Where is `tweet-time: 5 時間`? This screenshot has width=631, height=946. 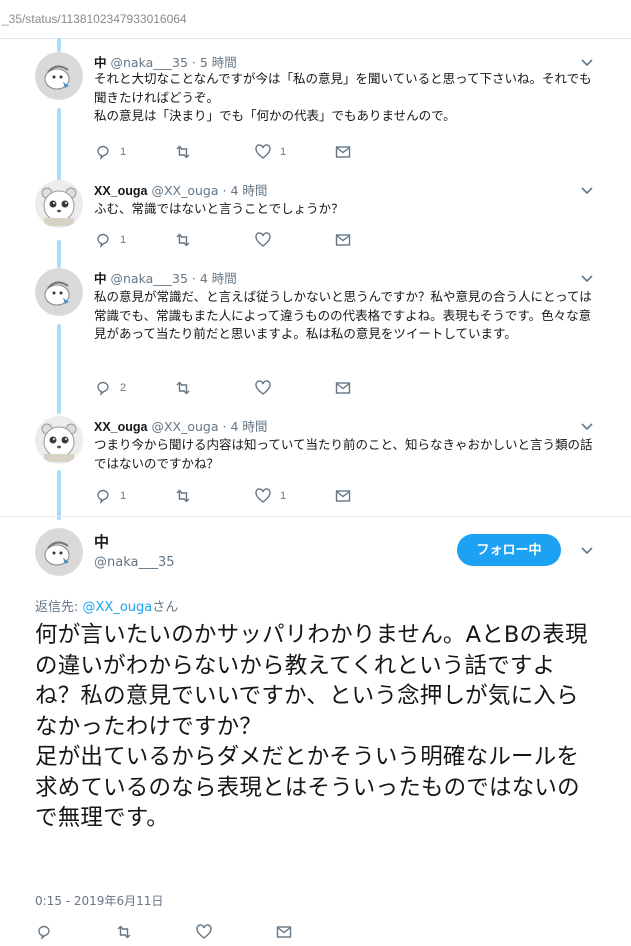
tweet-time: 5 時間 is located at coordinates (218, 62).